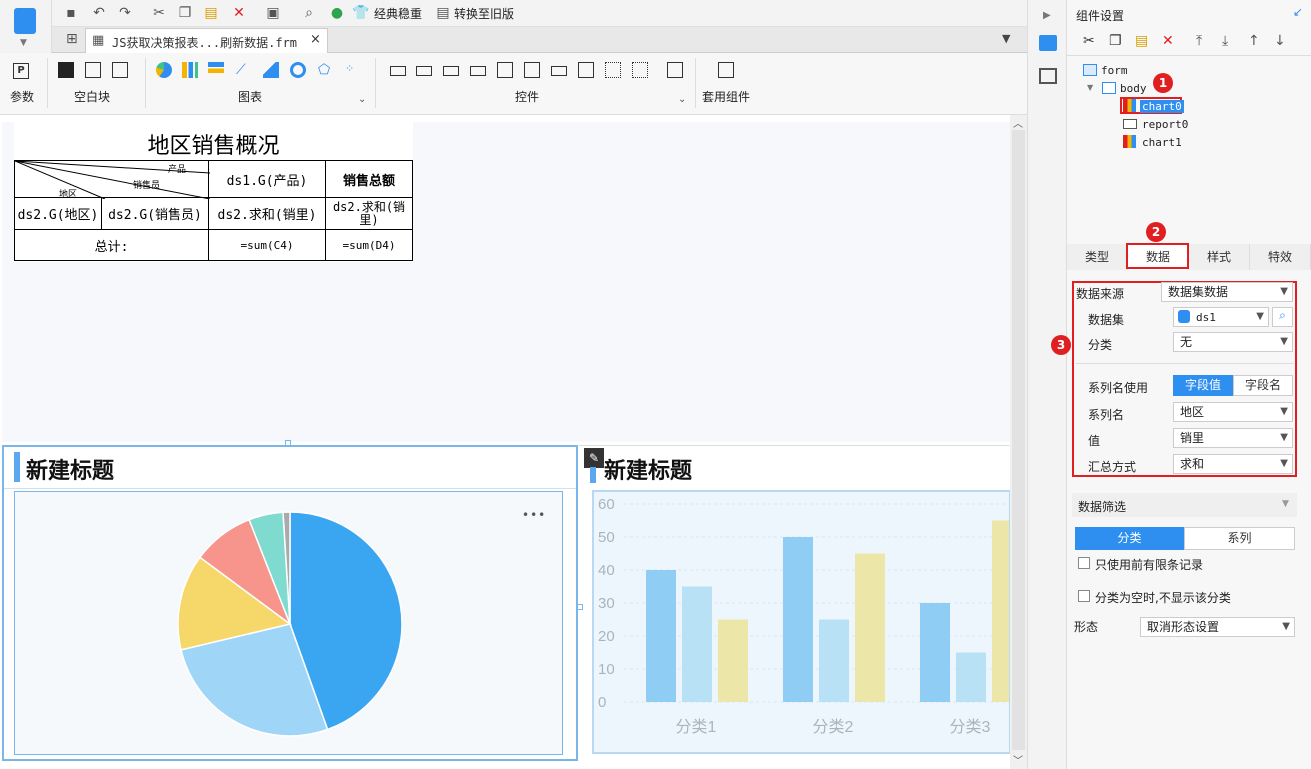 The height and width of the screenshot is (769, 1311). I want to click on collapse-icon: ↙, so click(1298, 12).